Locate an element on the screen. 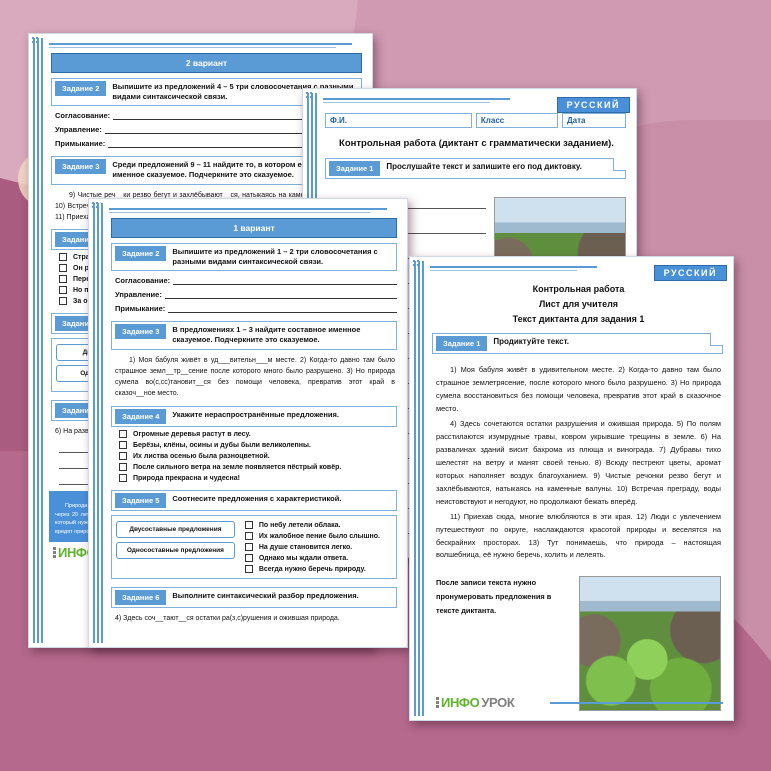  task-1-tag: Задание 1 is located at coordinates (462, 344).